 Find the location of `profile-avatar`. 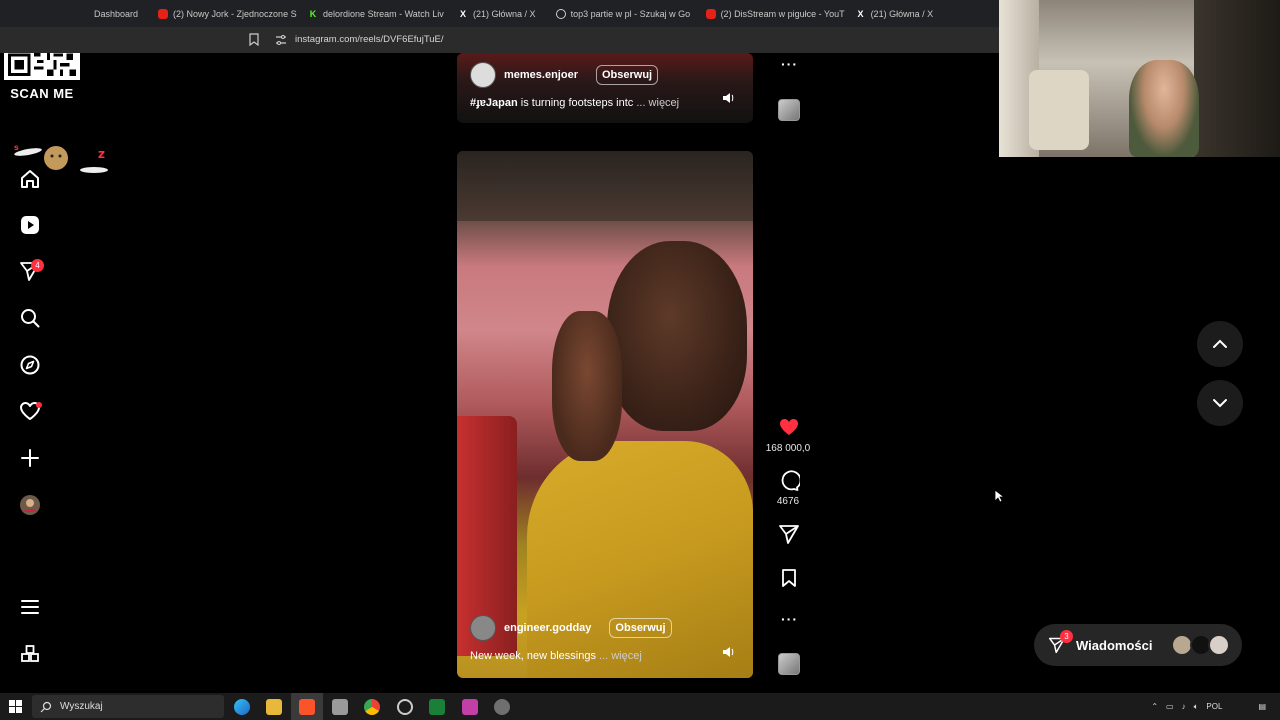

profile-avatar is located at coordinates (30, 505).